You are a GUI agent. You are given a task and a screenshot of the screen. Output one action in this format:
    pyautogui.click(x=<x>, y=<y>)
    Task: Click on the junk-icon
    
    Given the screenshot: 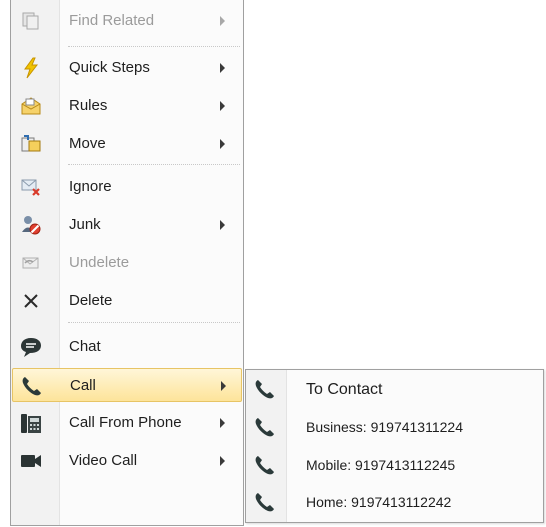 What is the action you would take?
    pyautogui.click(x=31, y=225)
    